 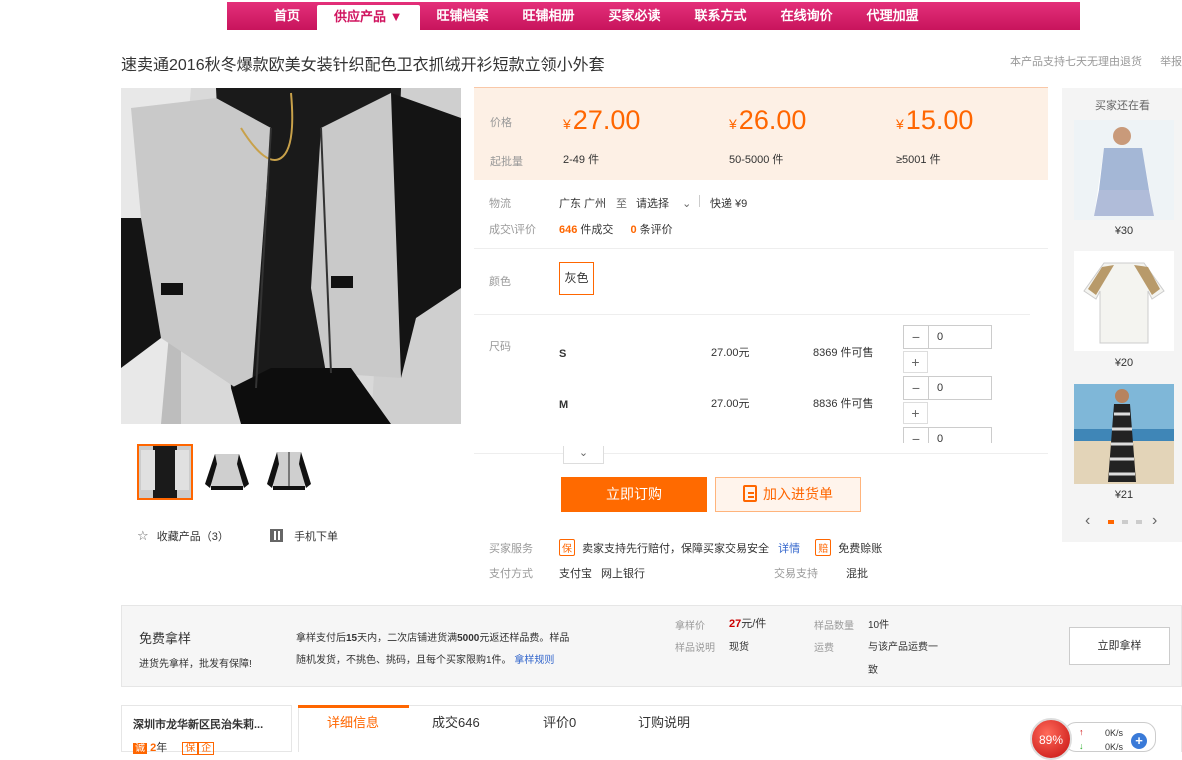 What do you see at coordinates (721, 16) in the screenshot?
I see `nav-contact: 联系方式` at bounding box center [721, 16].